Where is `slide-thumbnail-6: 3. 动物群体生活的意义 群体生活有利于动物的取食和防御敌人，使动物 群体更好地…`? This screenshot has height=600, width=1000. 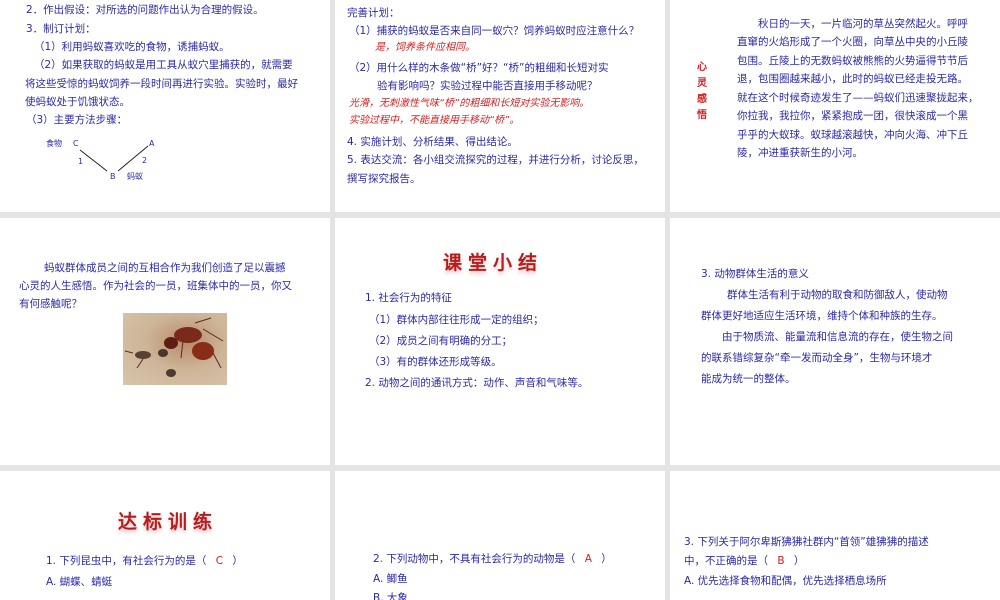 slide-thumbnail-6: 3. 动物群体生活的意义 群体生活有利于动物的取食和防御敌人，使动物 群体更好地… is located at coordinates (835, 341).